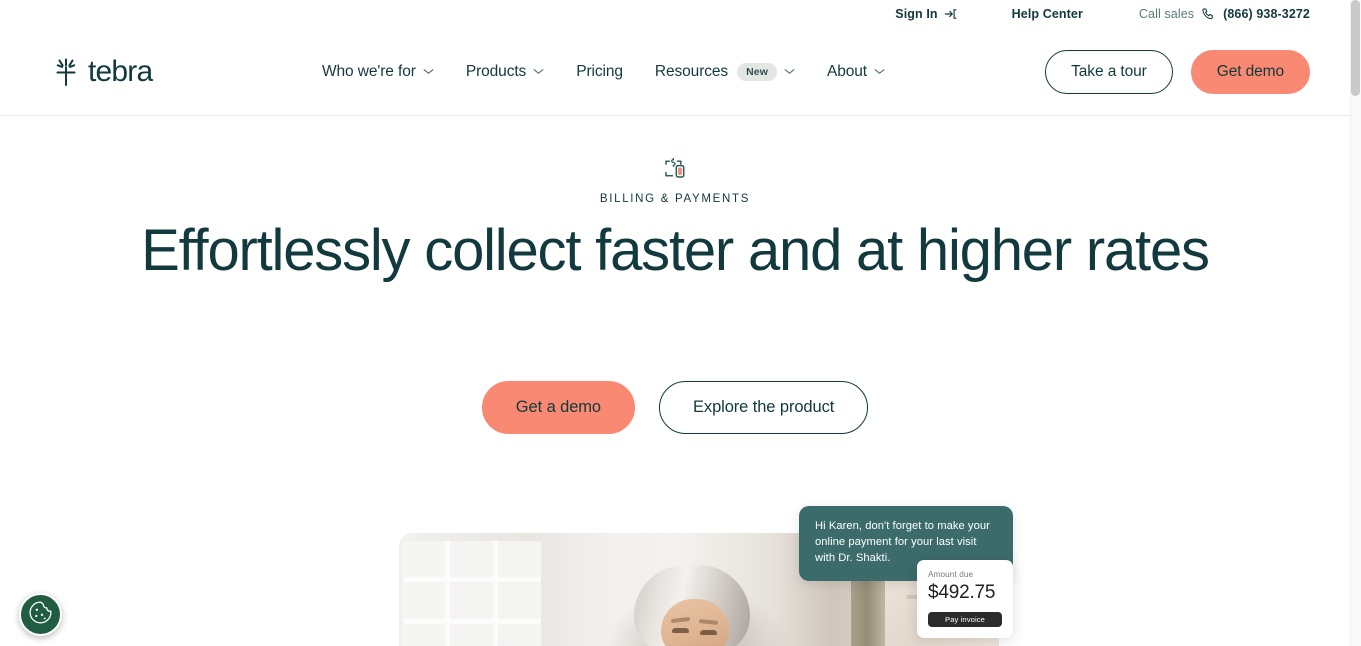 This screenshot has width=1361, height=646. What do you see at coordinates (1166, 14) in the screenshot?
I see `call-sales-label: Call sales` at bounding box center [1166, 14].